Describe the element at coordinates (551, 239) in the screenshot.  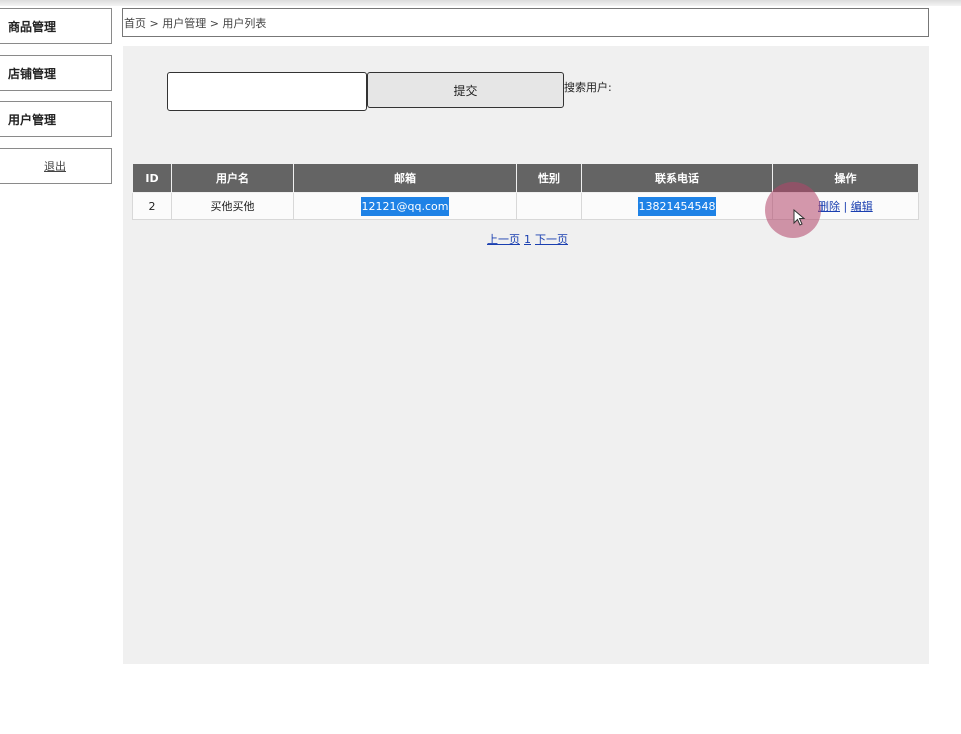
I see `next-page-link: 下一页` at that location.